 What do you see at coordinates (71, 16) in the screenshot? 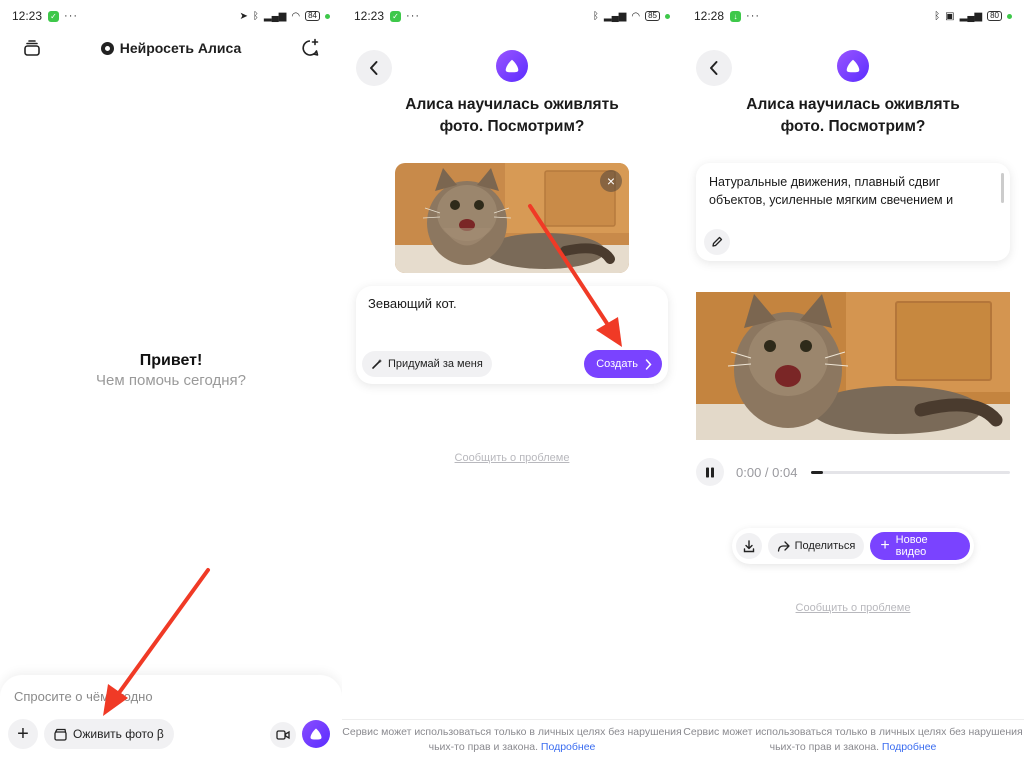
I see `more-notifications-icon: ···` at bounding box center [71, 16].